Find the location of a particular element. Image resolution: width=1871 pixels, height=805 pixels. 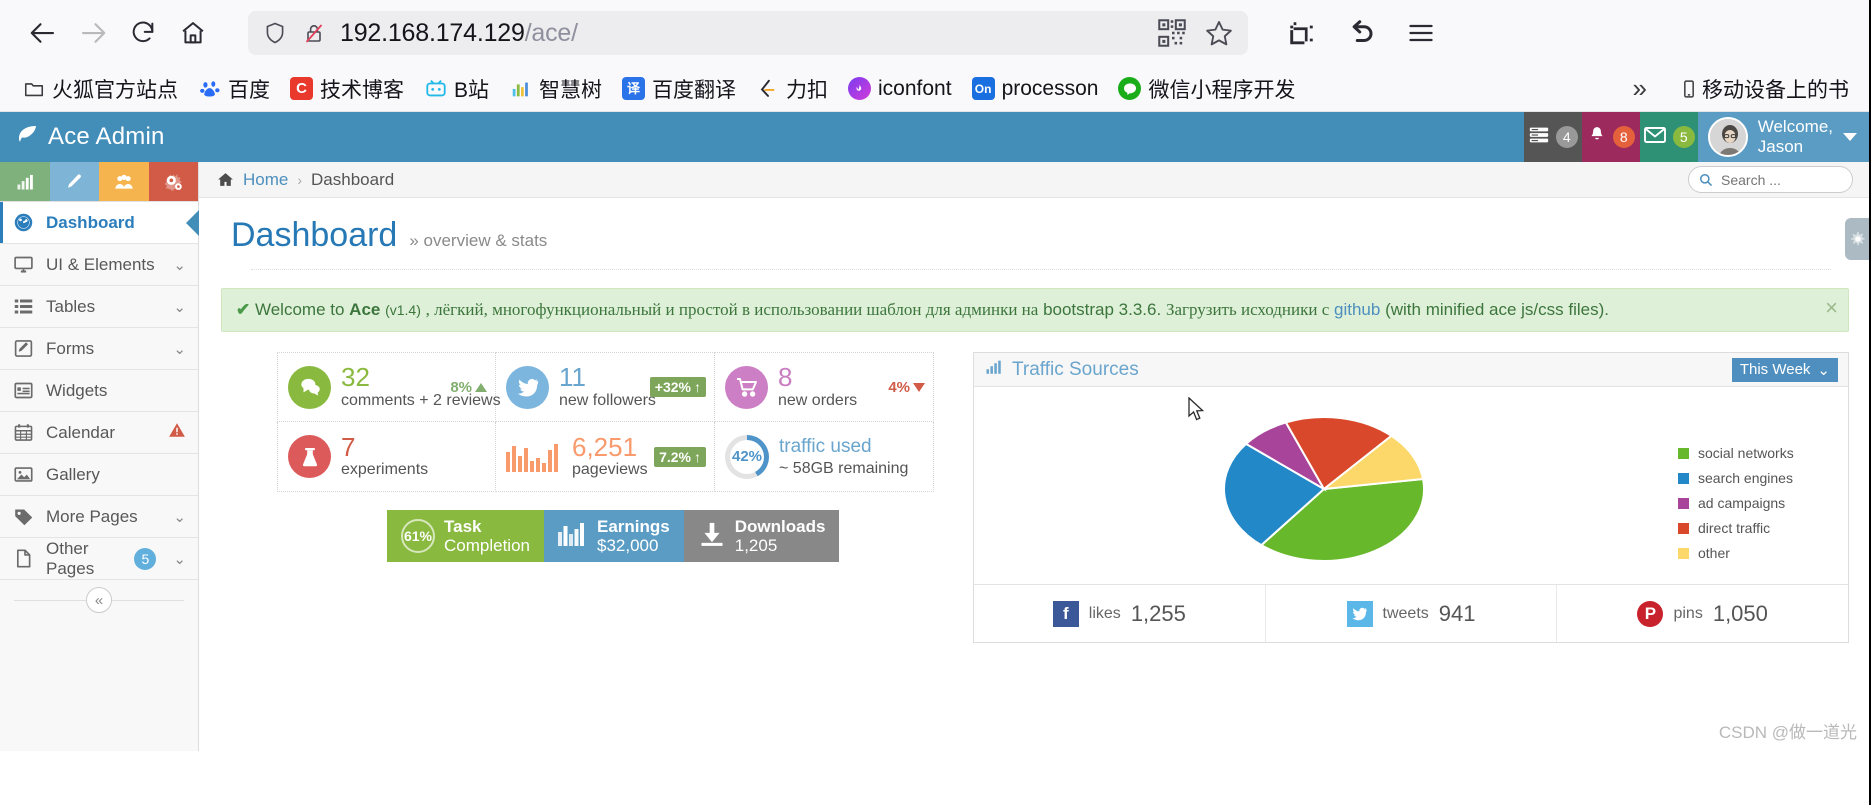

stat-value: 7 is located at coordinates (348, 446).